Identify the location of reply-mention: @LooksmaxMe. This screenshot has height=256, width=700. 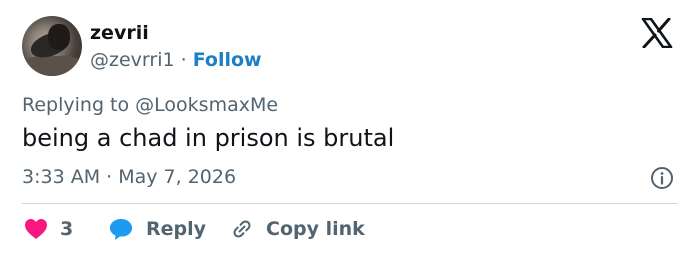
(206, 105).